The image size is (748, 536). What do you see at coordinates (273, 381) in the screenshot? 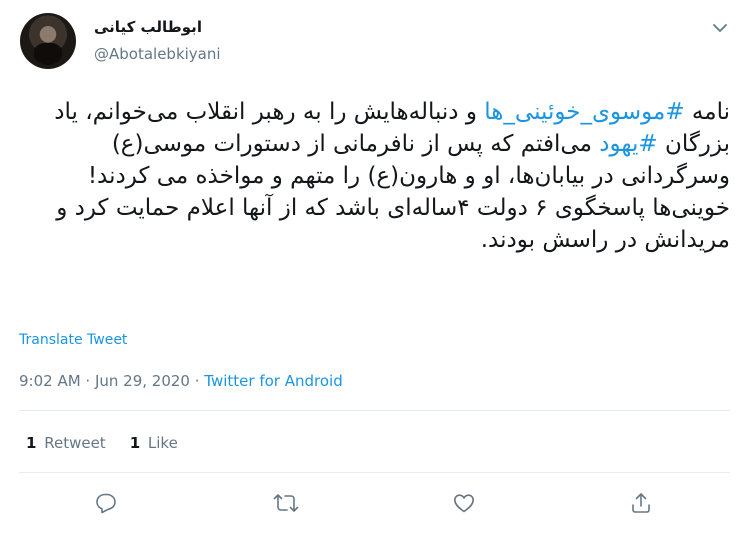
I see `tweet-source-link: Twitter for Android` at bounding box center [273, 381].